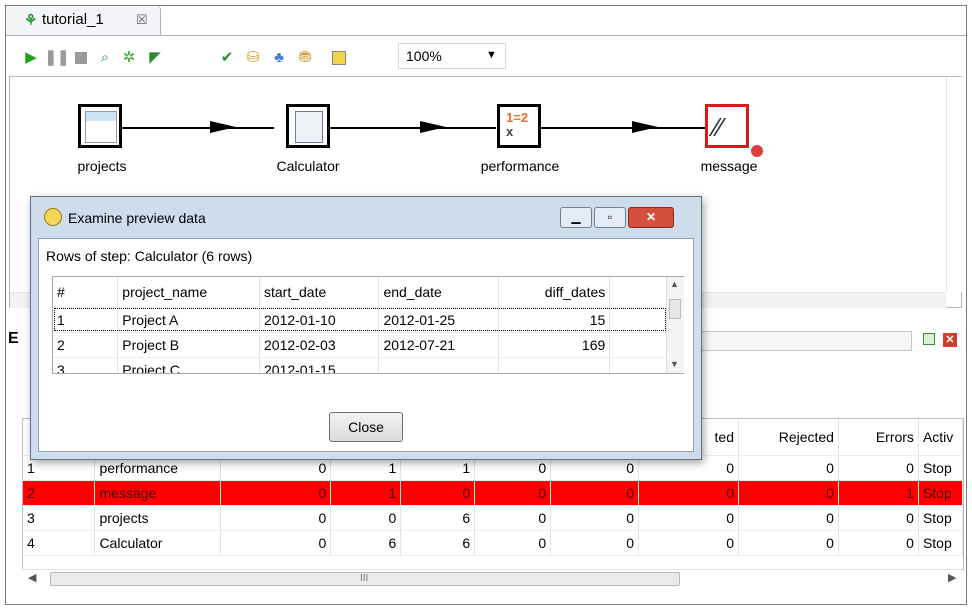  I want to click on debug-icon: ✲, so click(129, 58).